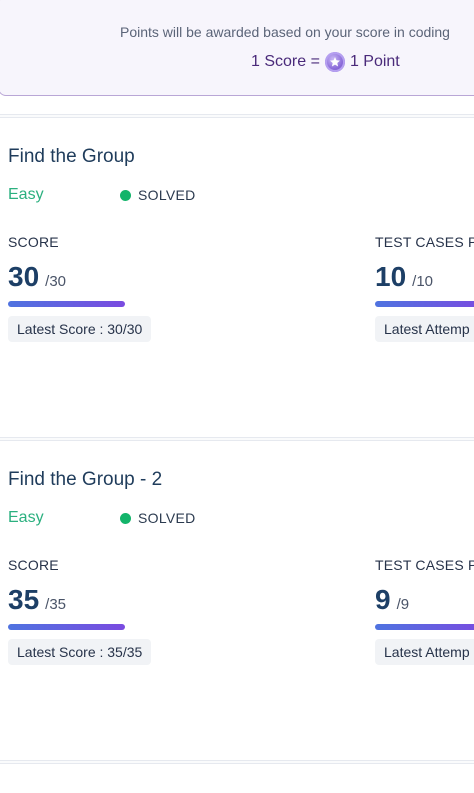 The image size is (474, 793). What do you see at coordinates (423, 281) in the screenshot?
I see `test-cases-total: /10` at bounding box center [423, 281].